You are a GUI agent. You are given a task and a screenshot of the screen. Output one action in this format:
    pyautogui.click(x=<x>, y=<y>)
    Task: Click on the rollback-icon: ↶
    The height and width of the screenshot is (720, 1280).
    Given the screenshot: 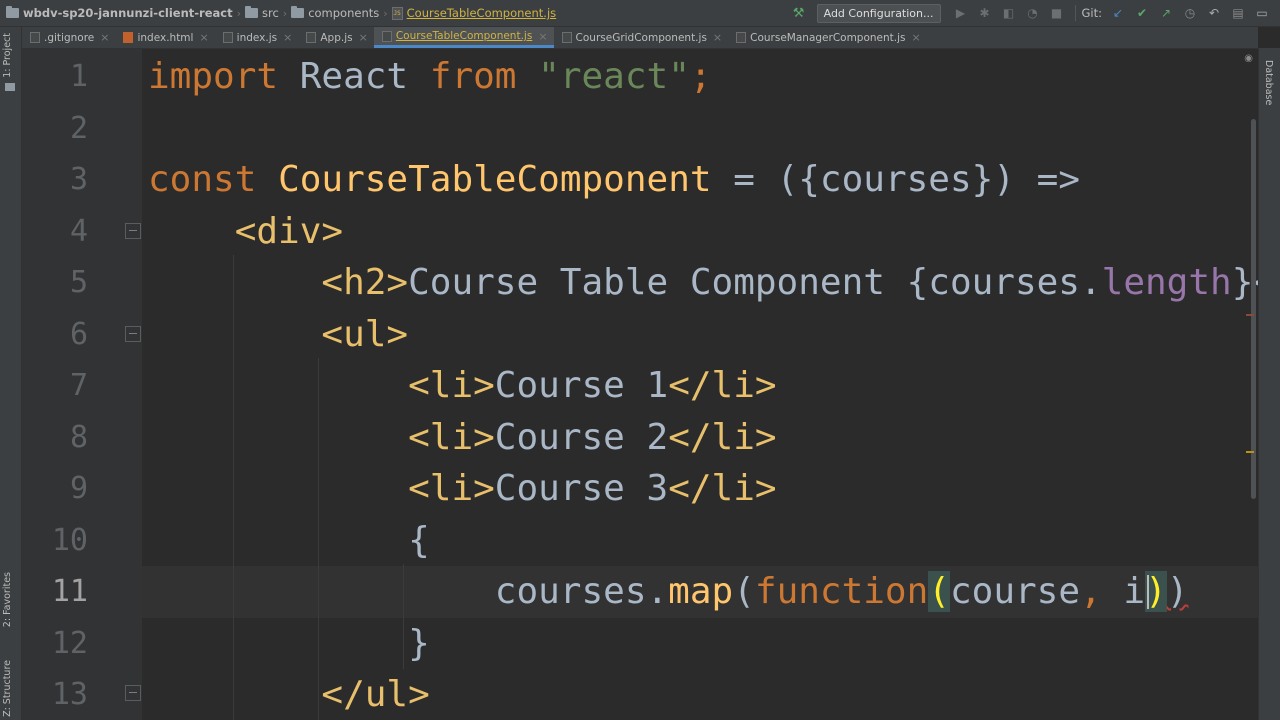 What is the action you would take?
    pyautogui.click(x=1214, y=13)
    